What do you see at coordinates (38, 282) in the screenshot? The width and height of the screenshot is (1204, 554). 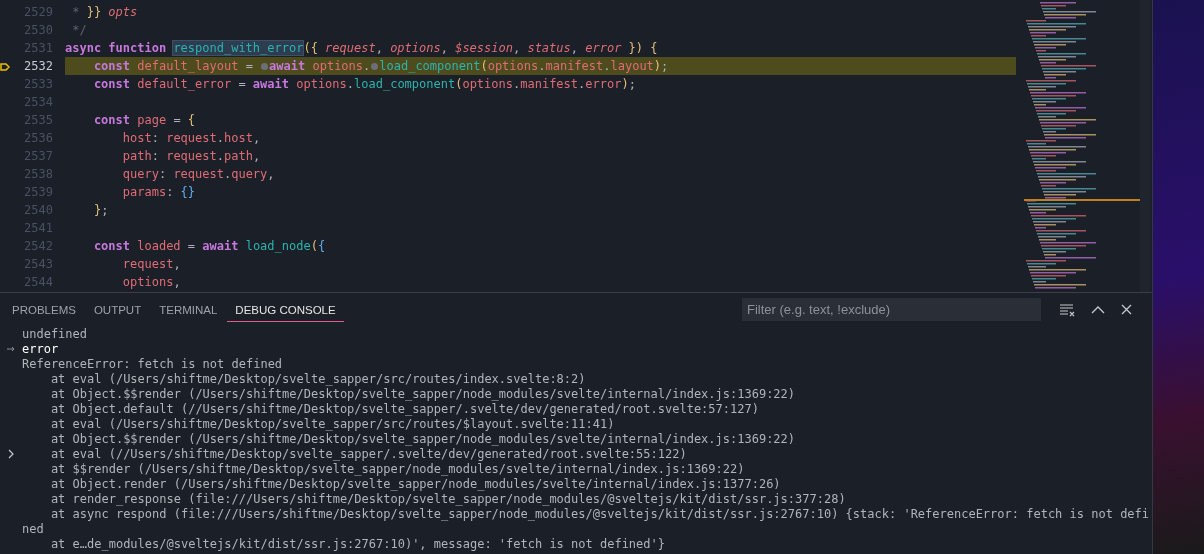 I see `line-number: 2544` at bounding box center [38, 282].